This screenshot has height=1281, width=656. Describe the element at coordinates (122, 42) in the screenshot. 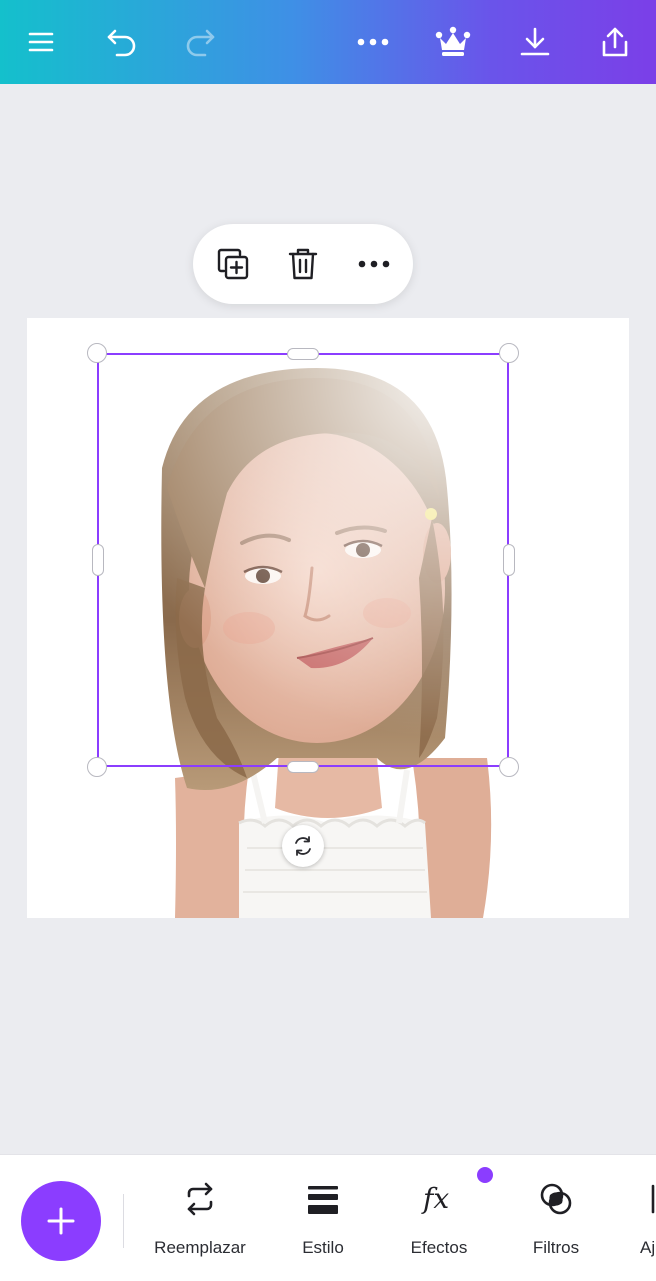

I see `undo-icon` at that location.